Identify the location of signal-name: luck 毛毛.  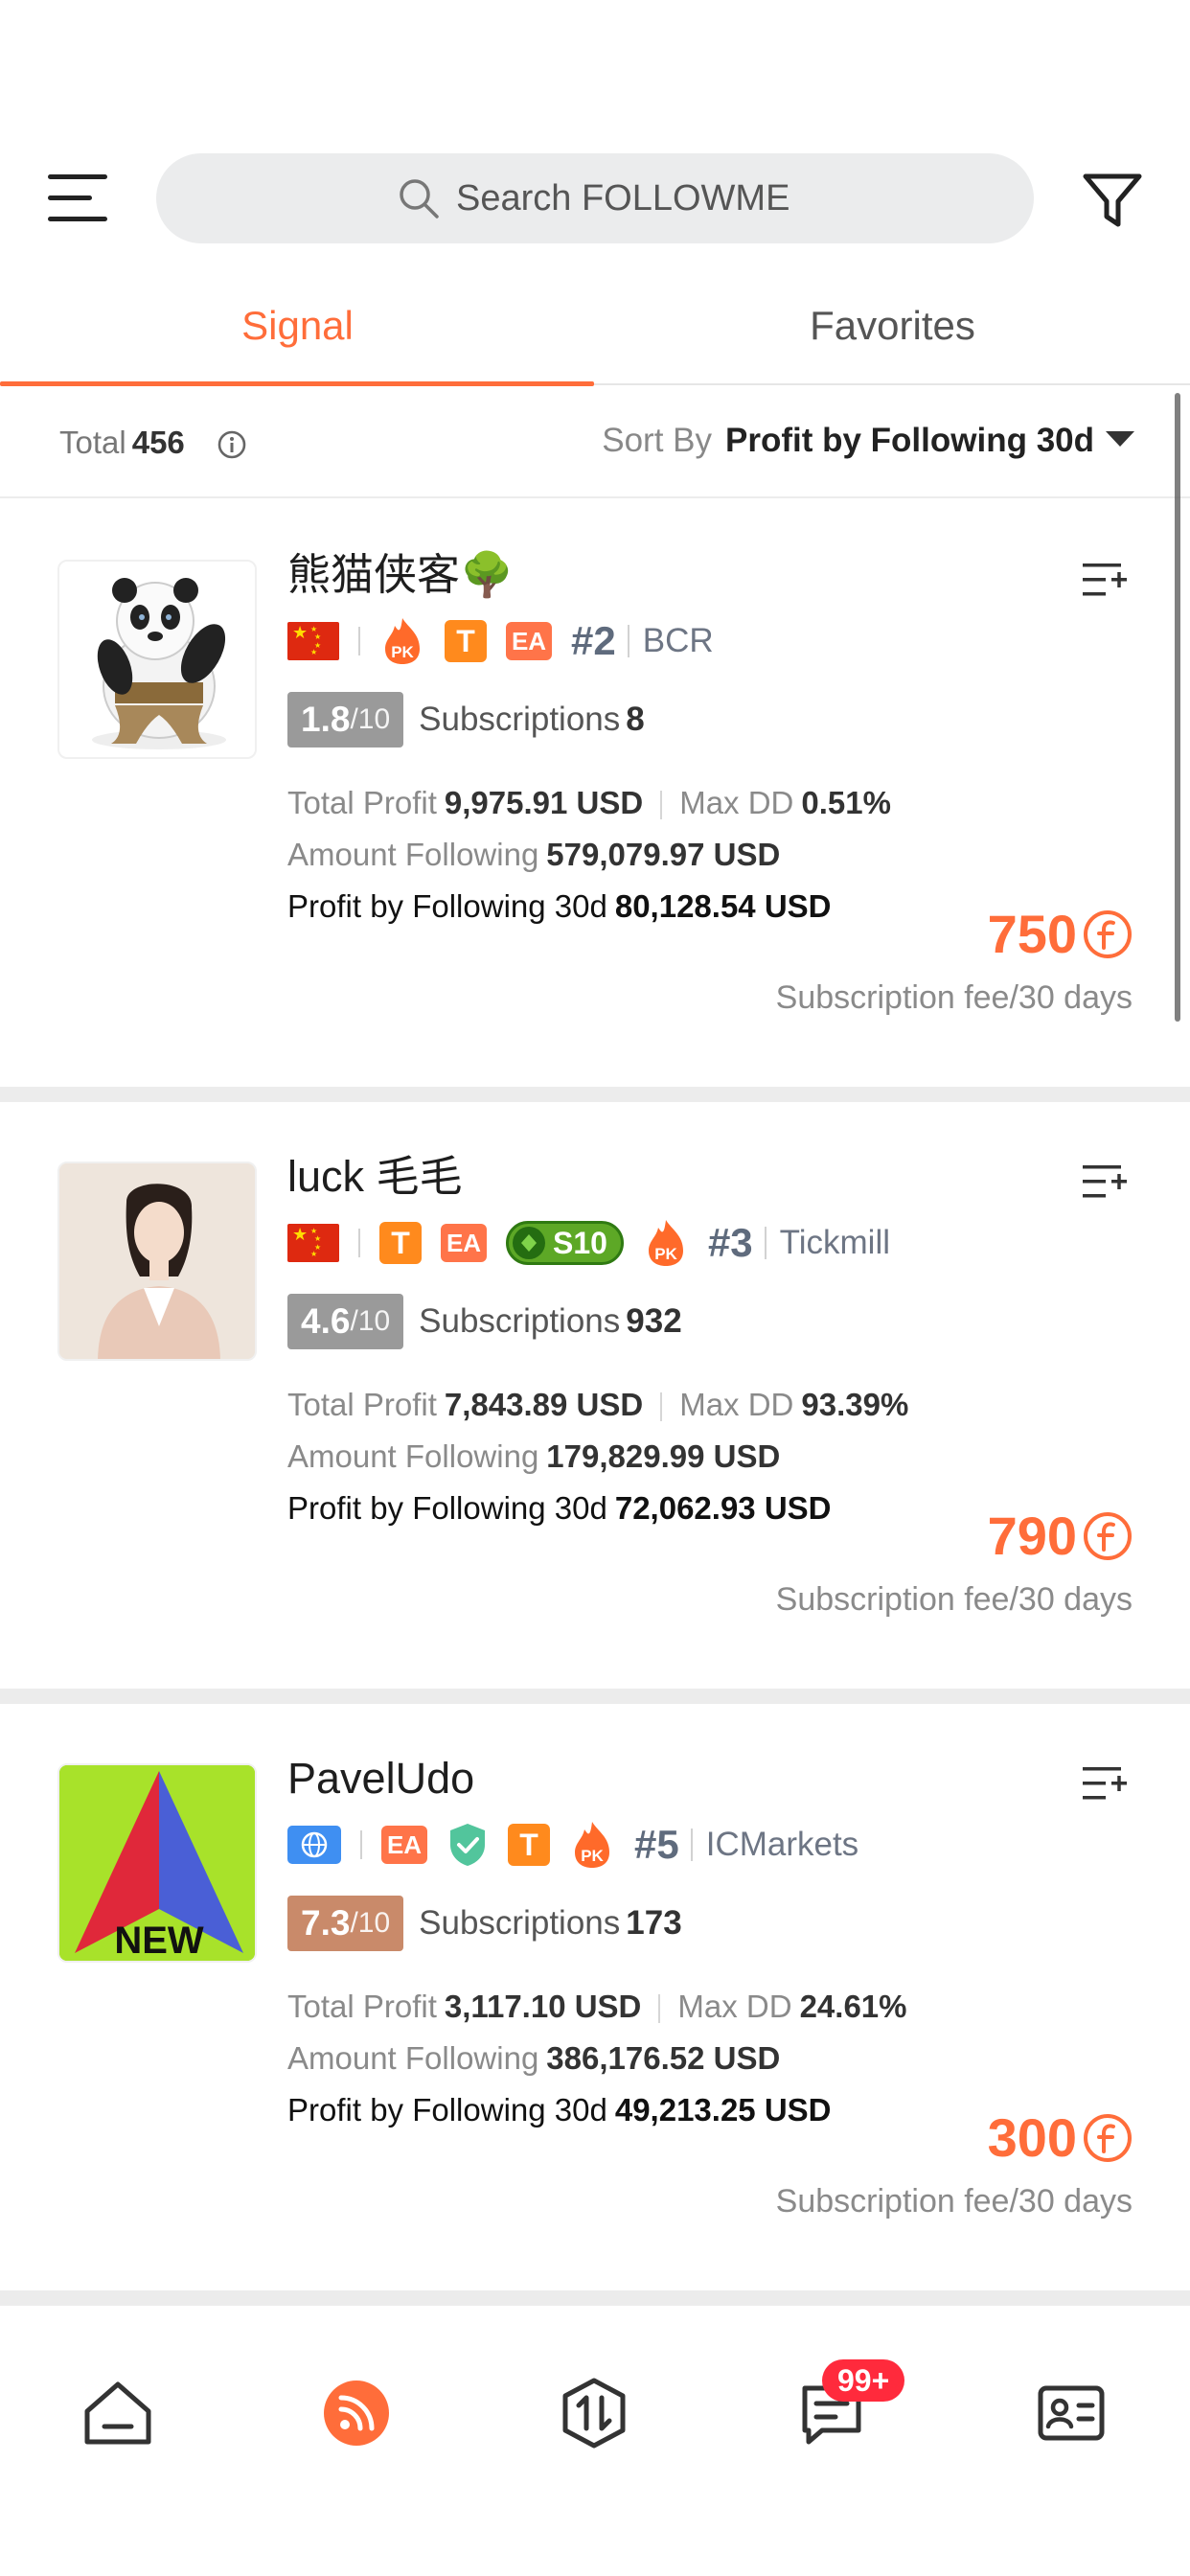
(375, 1177).